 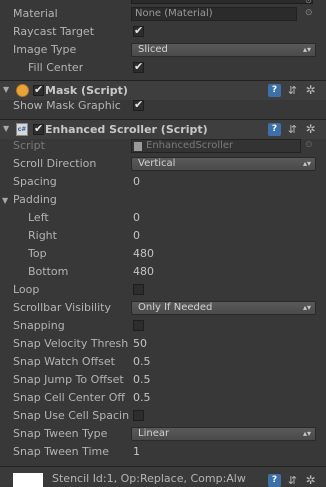 What do you see at coordinates (38, 128) in the screenshot?
I see `scroller-enabled-checkbox` at bounding box center [38, 128].